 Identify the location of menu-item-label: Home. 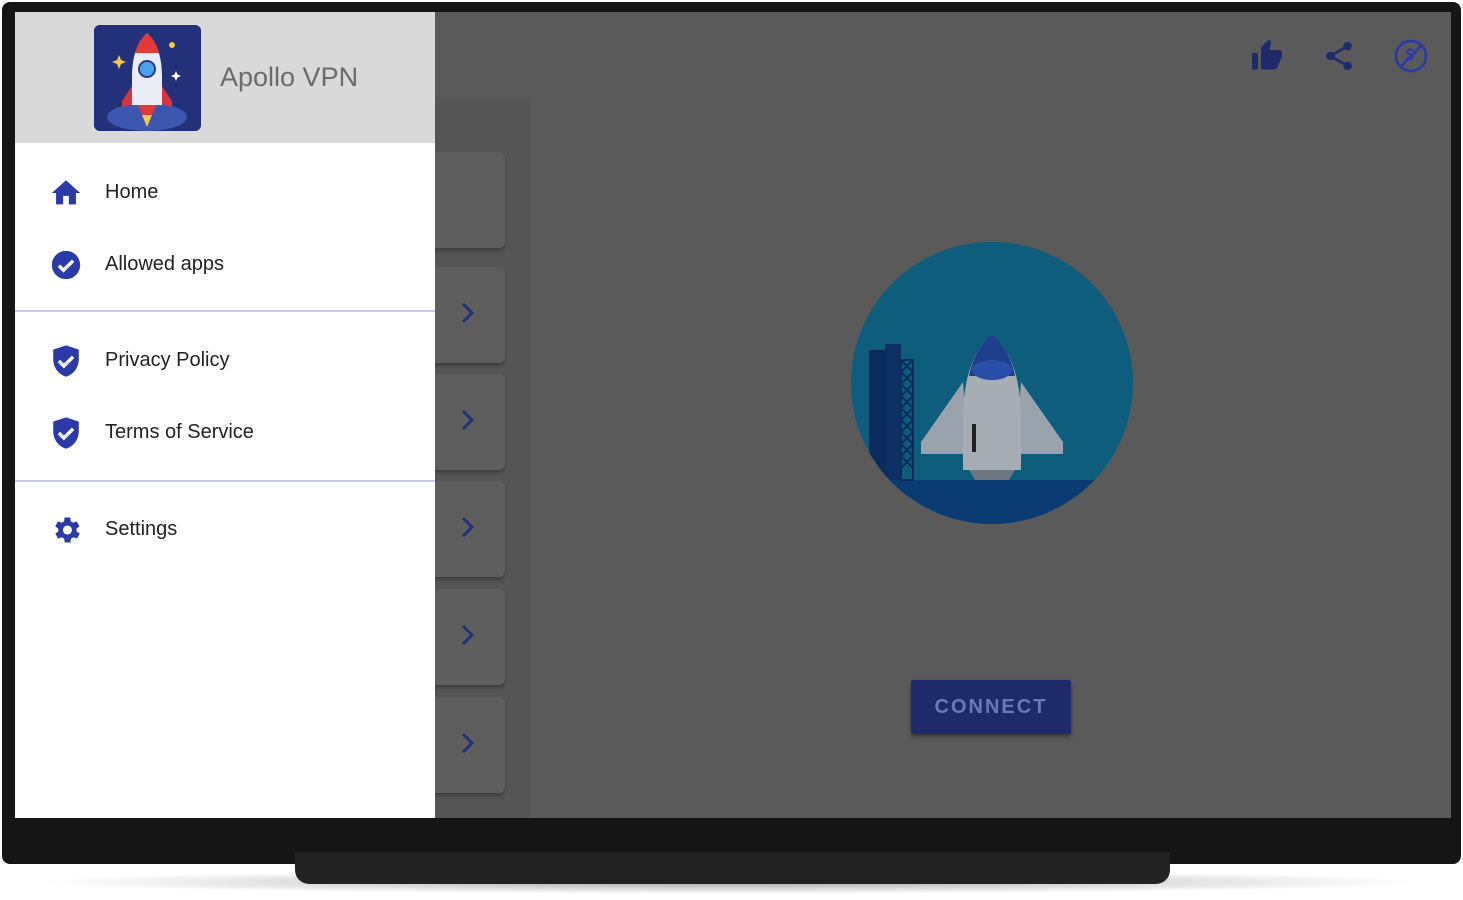
(132, 192).